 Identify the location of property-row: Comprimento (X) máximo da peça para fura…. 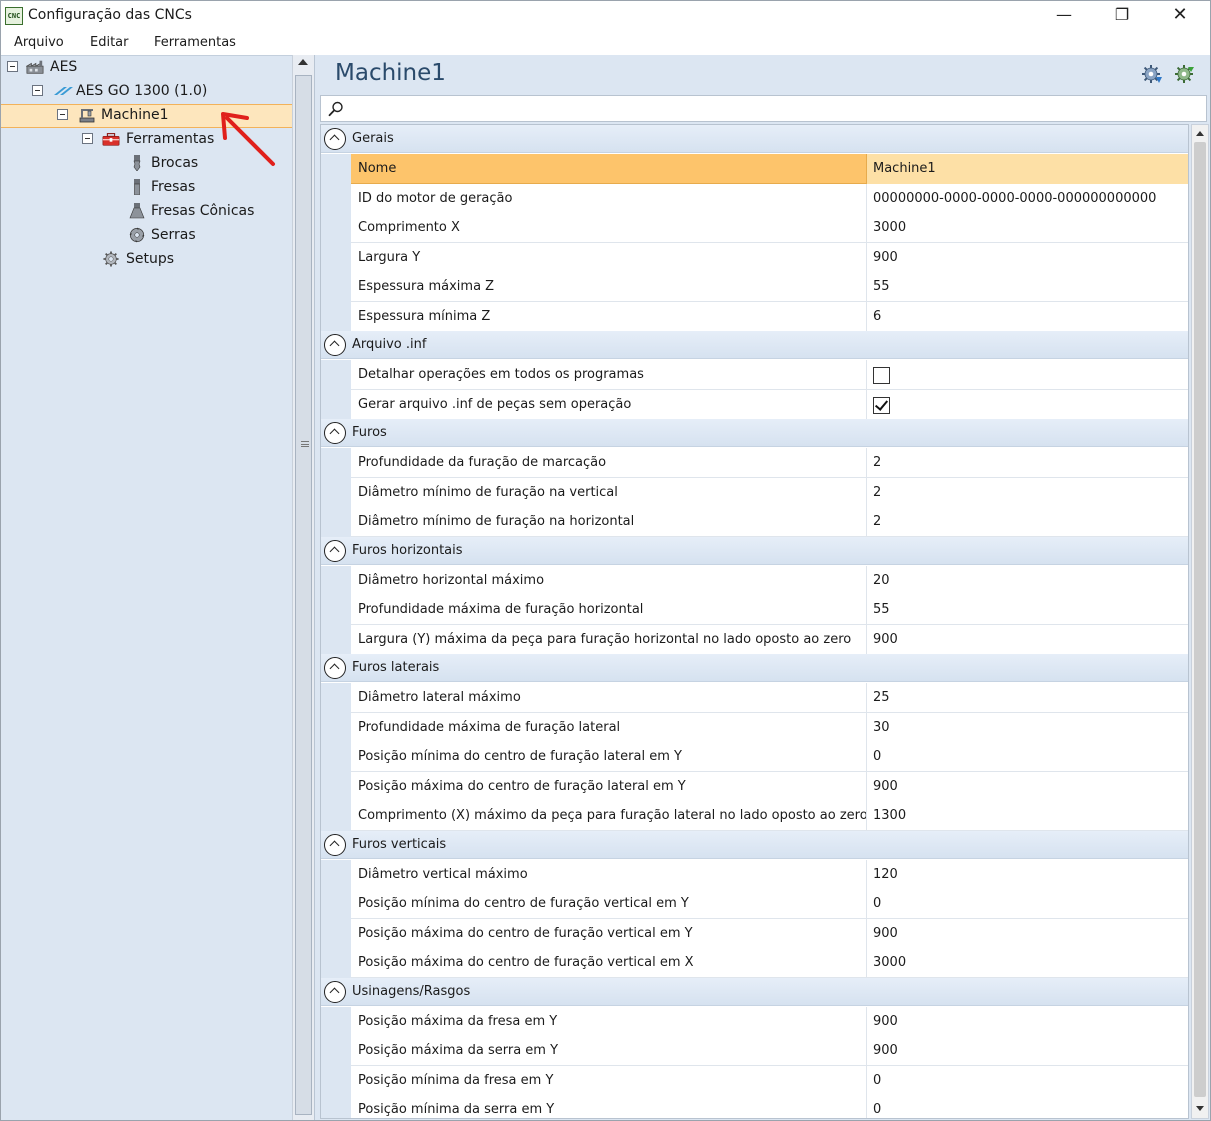
(769, 816).